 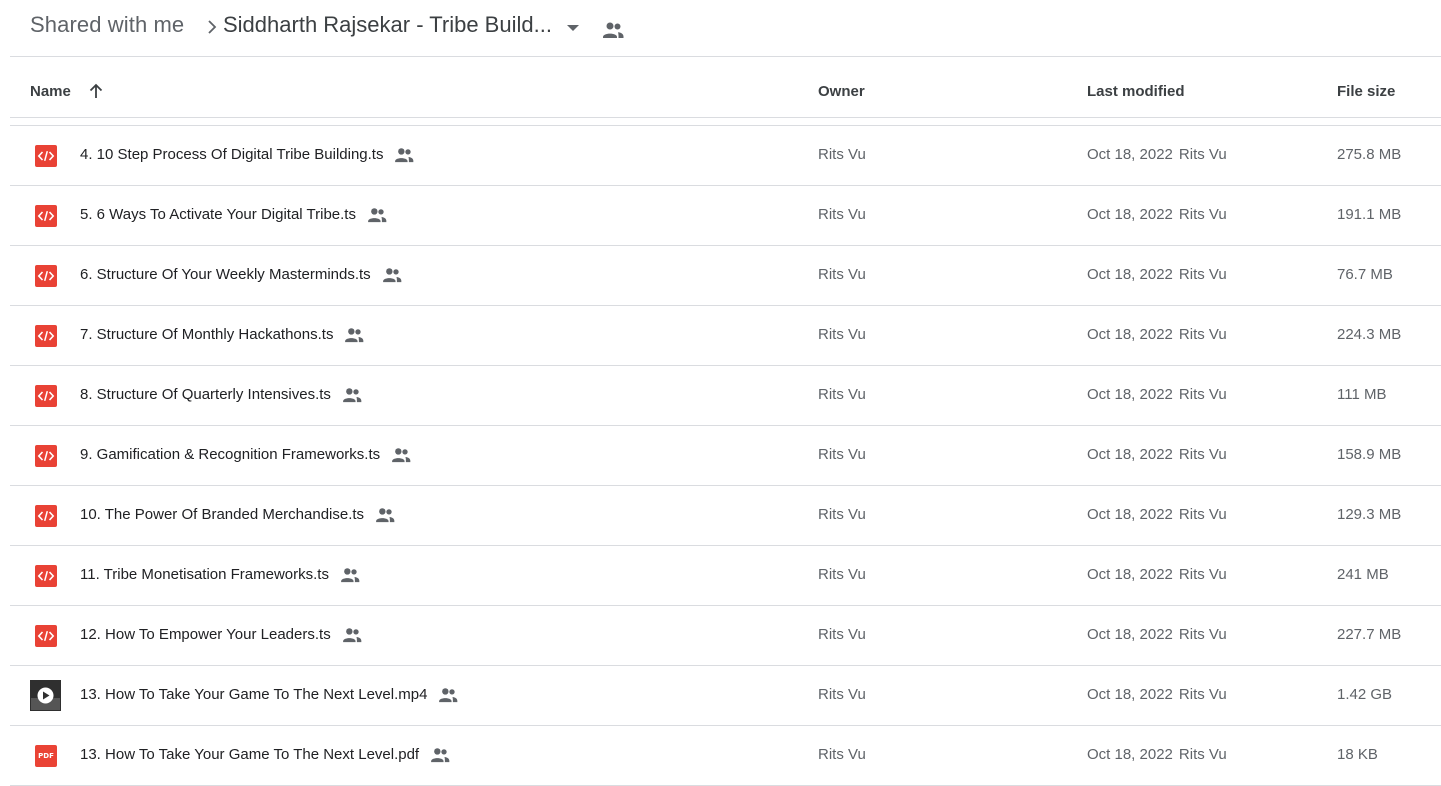 I want to click on file-name: 7. Structure Of Monthly Hackathons.ts, so click(x=222, y=334).